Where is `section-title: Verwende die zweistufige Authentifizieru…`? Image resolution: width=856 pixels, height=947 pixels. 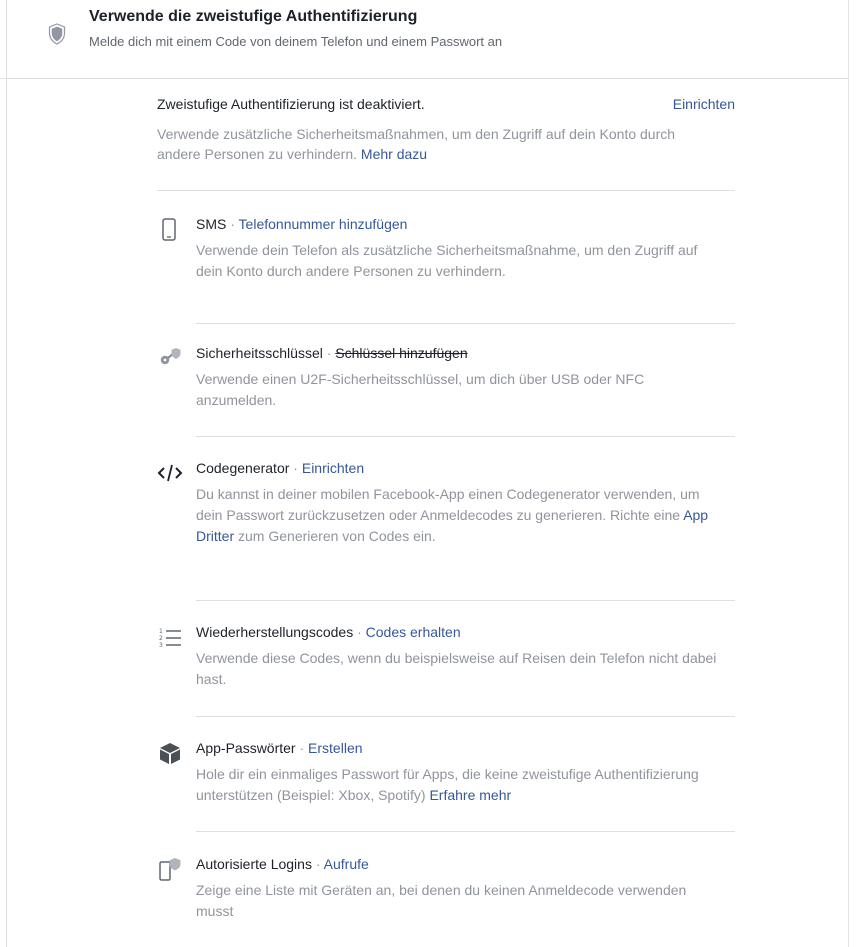 section-title: Verwende die zweistufige Authentifizieru… is located at coordinates (253, 16).